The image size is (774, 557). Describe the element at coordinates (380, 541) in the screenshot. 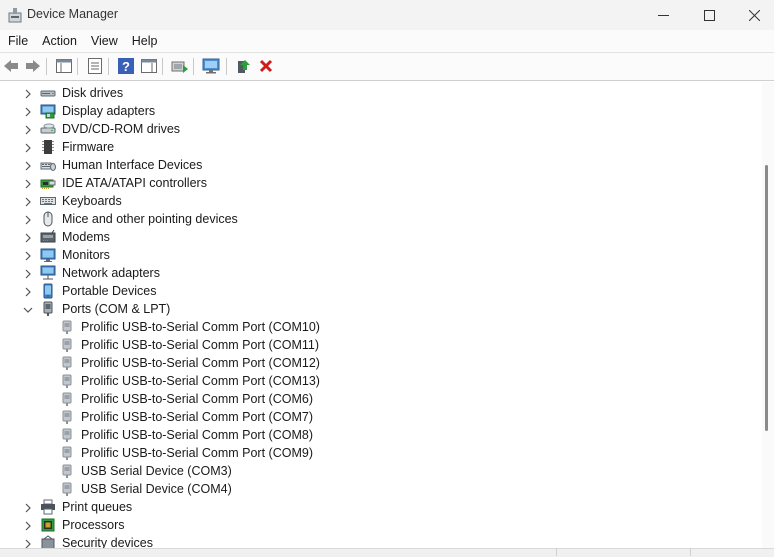

I see `tree-category-row: Security devices` at that location.